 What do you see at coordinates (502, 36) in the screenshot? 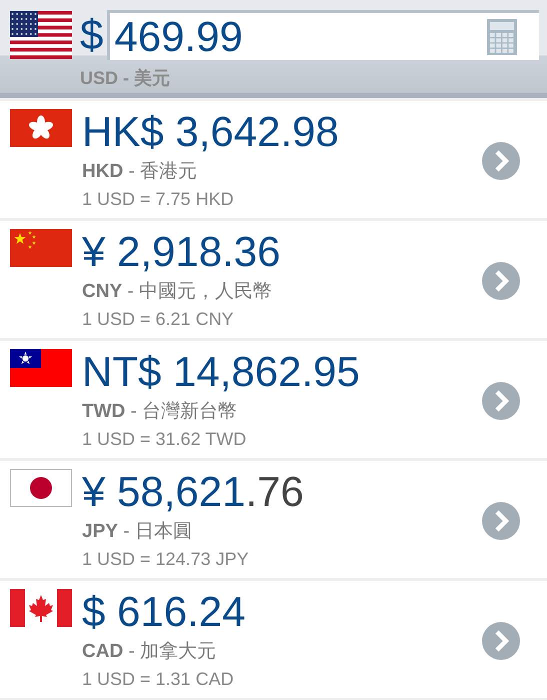
I see `calculator-icon` at bounding box center [502, 36].